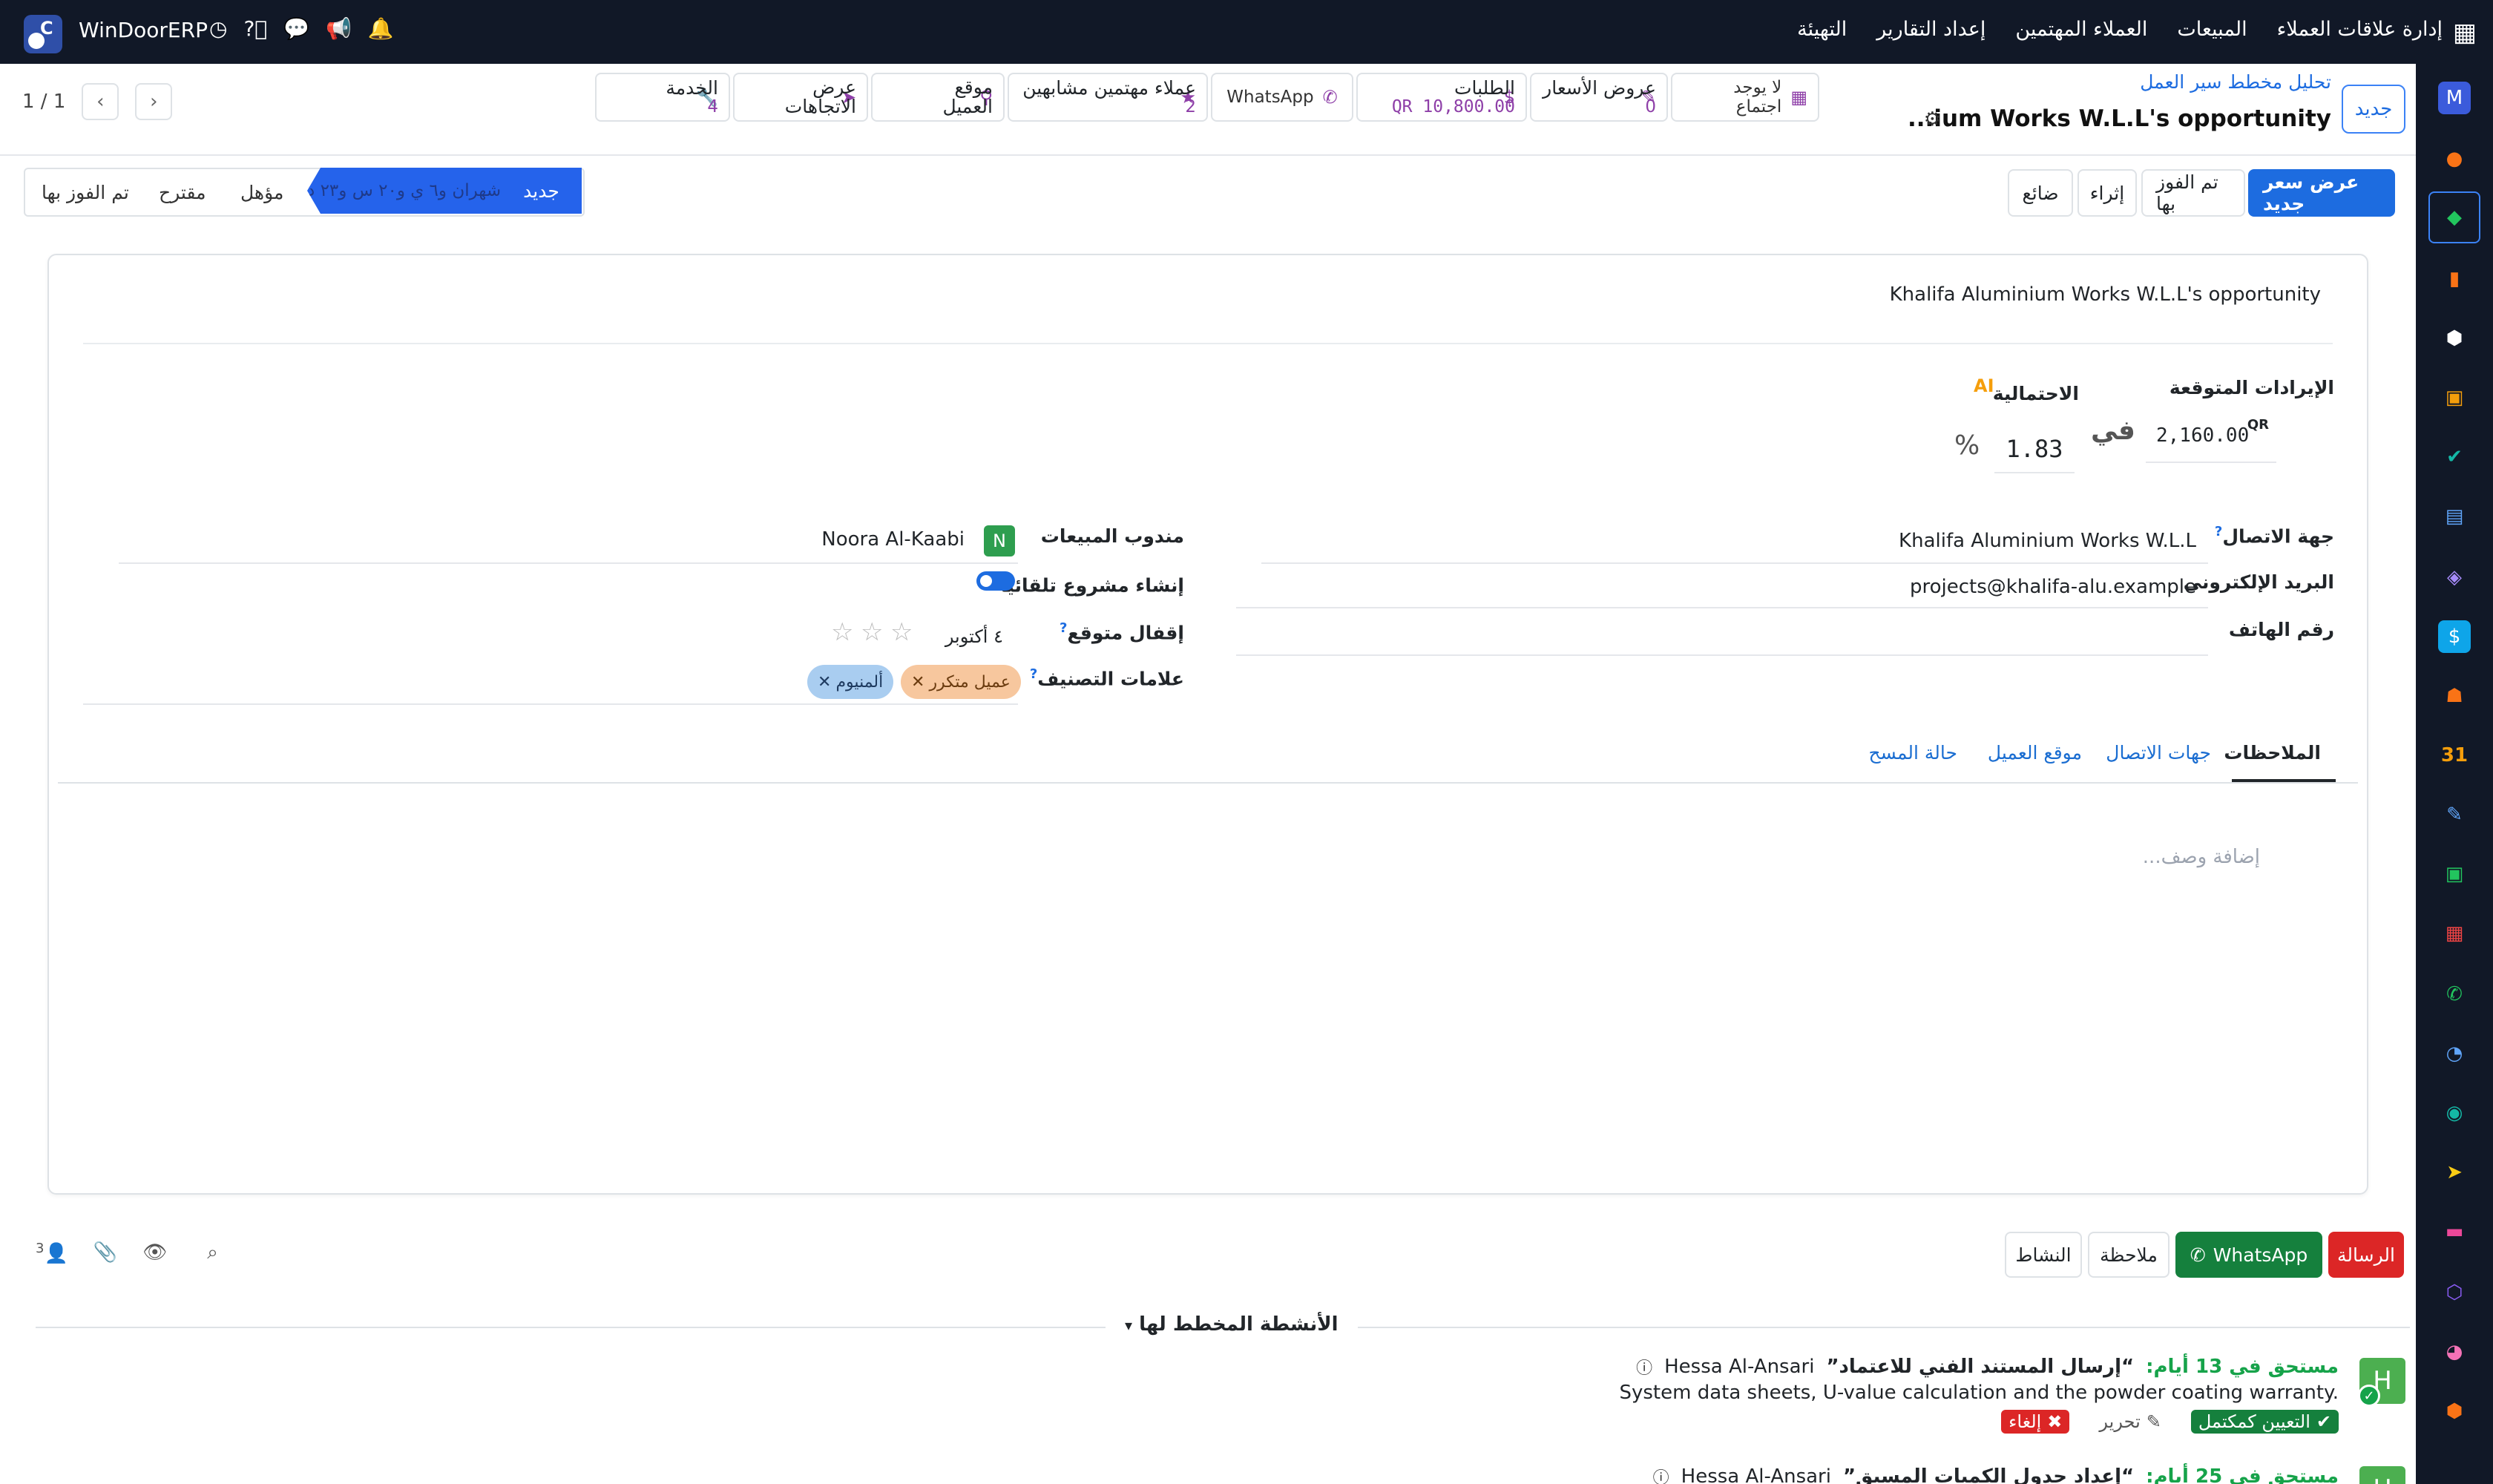  What do you see at coordinates (2454, 1053) in the screenshot?
I see `timer-app-icon: ◔` at bounding box center [2454, 1053].